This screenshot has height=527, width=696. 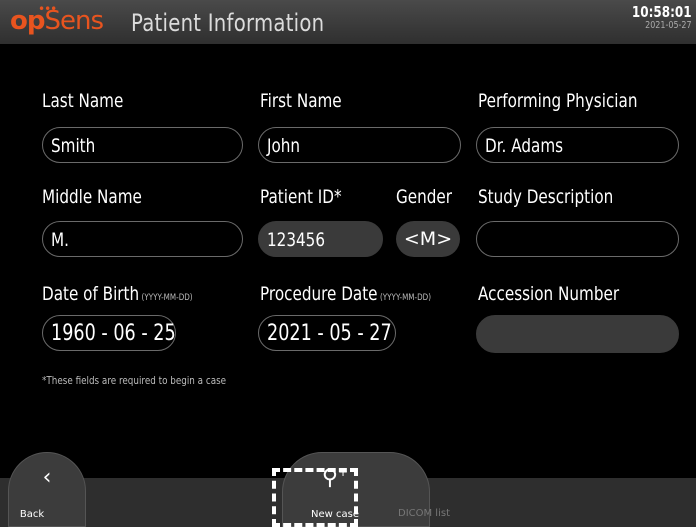 What do you see at coordinates (32, 514) in the screenshot?
I see `back-label: Back` at bounding box center [32, 514].